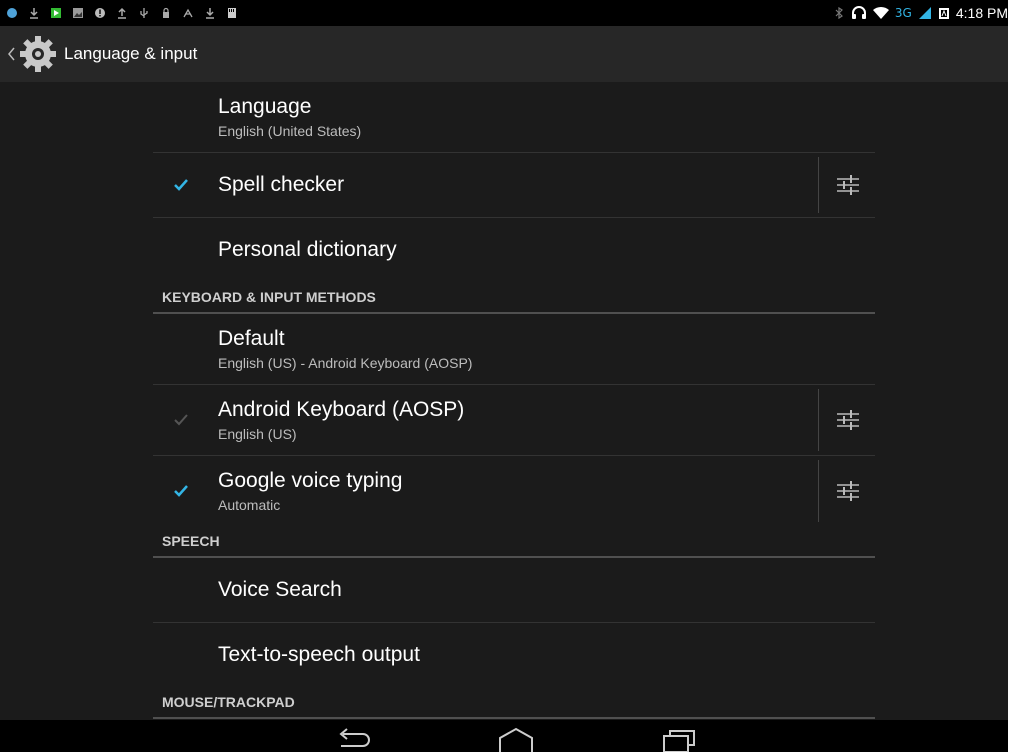 This screenshot has height=752, width=1012. I want to click on screen-edge, so click(1010, 376).